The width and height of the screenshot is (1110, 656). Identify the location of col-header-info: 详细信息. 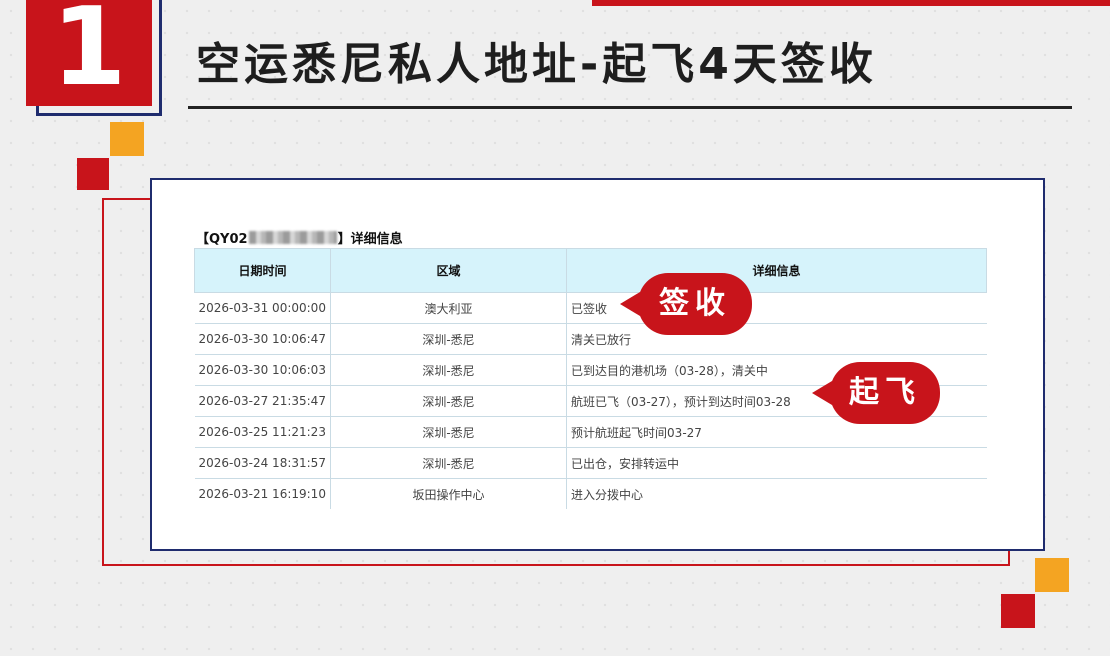
(776, 270).